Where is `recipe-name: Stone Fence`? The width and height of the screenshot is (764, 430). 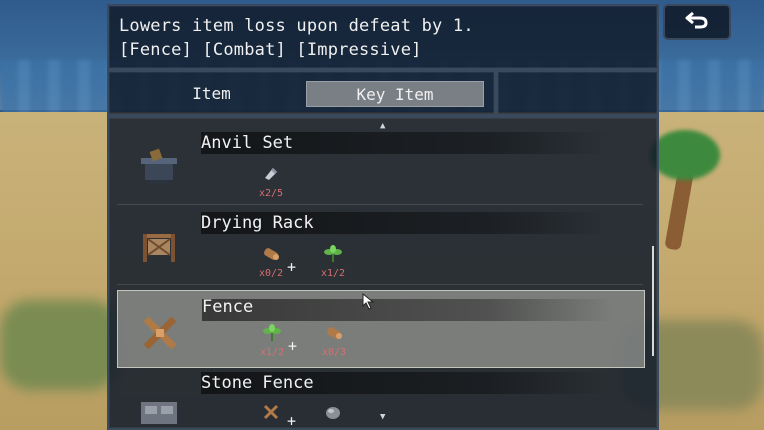 recipe-name: Stone Fence is located at coordinates (257, 383).